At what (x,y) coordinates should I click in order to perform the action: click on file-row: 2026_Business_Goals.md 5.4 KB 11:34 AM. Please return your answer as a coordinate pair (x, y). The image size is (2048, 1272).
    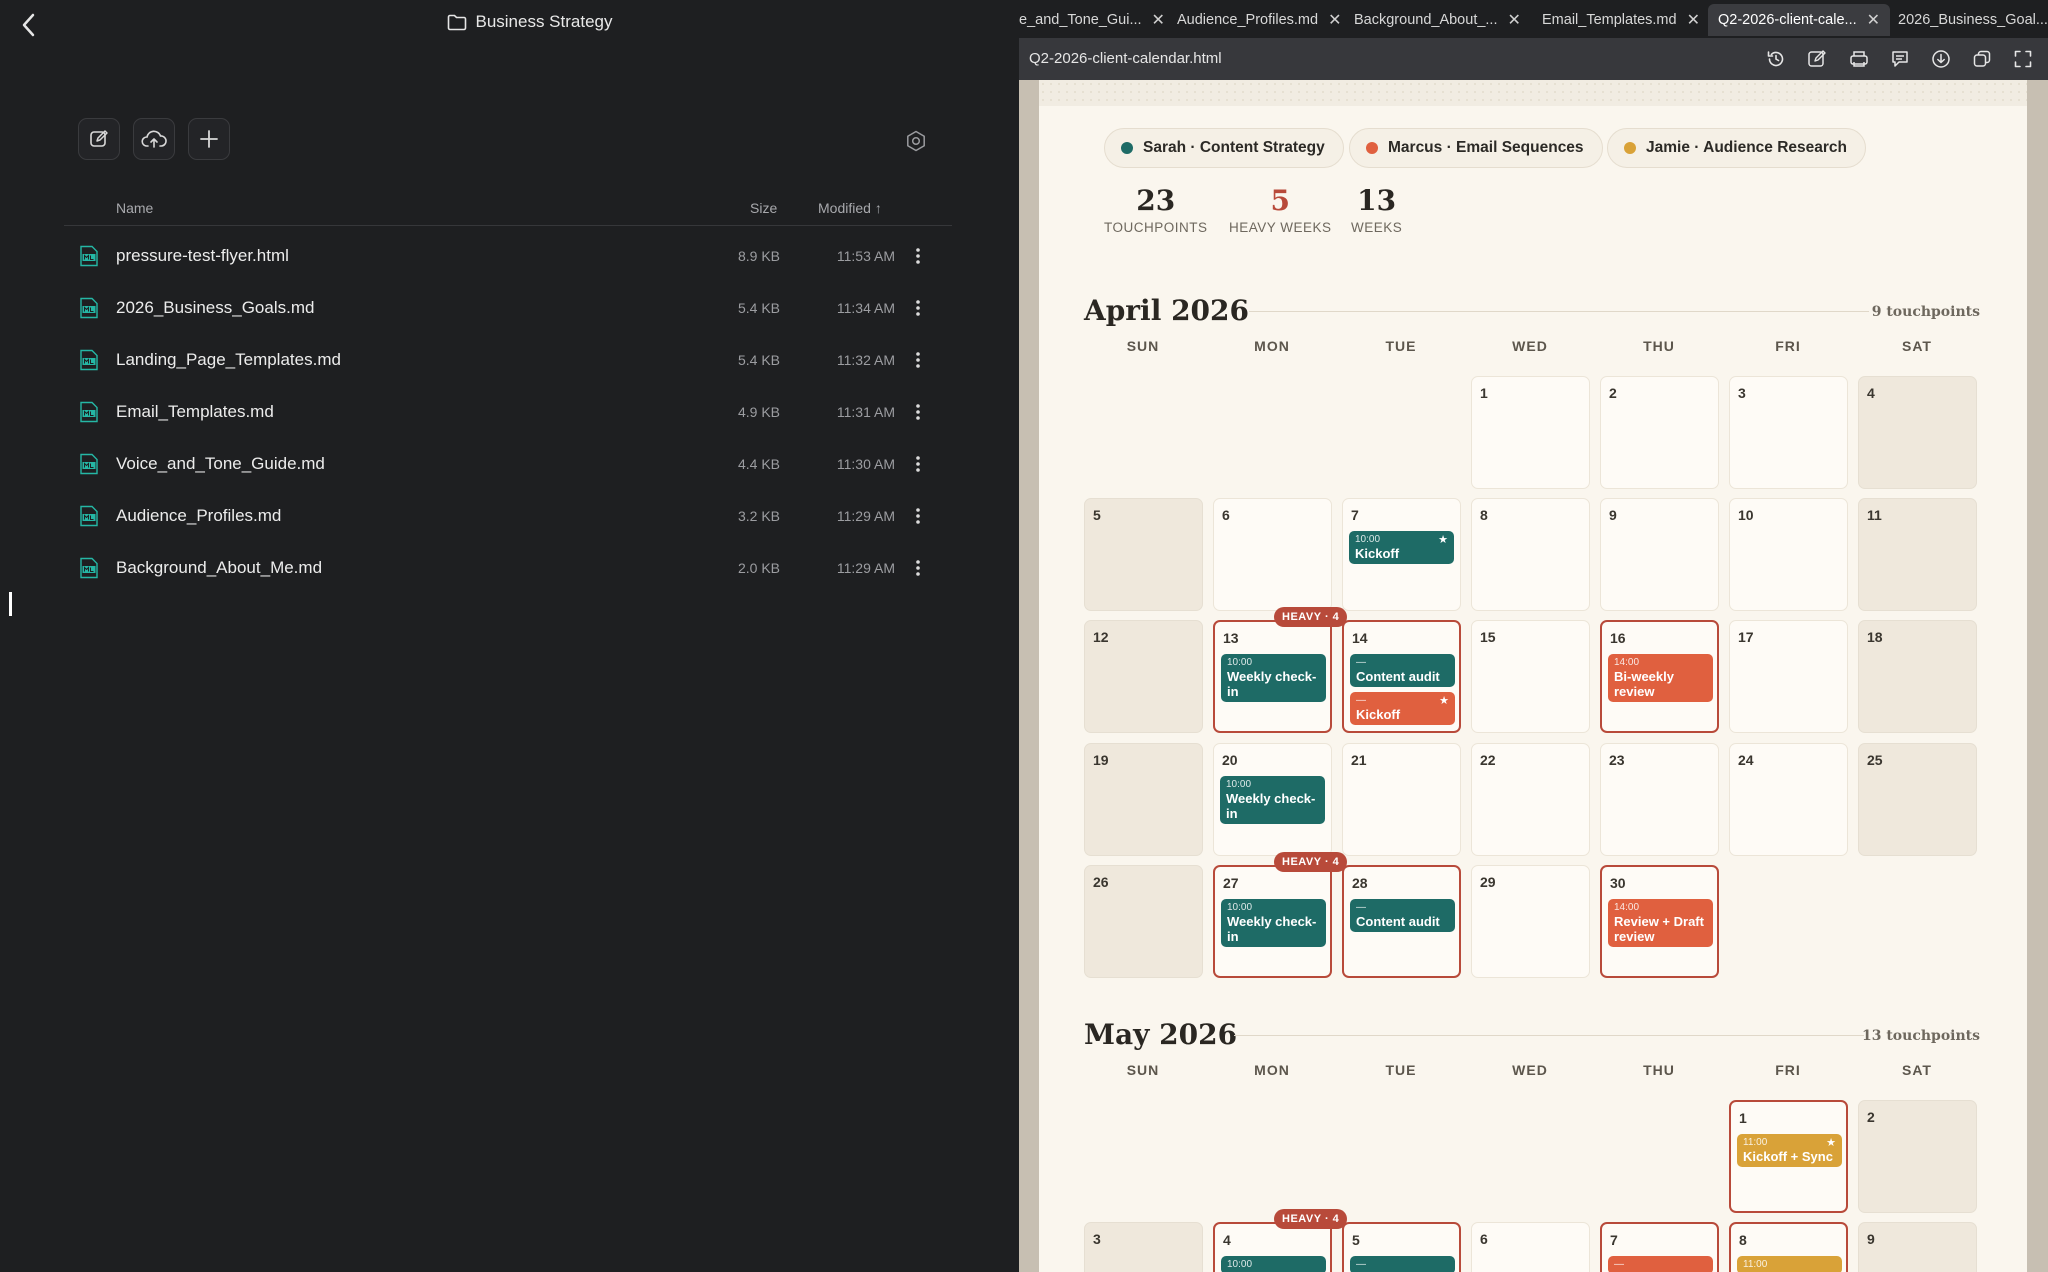
    Looking at the image, I should click on (508, 308).